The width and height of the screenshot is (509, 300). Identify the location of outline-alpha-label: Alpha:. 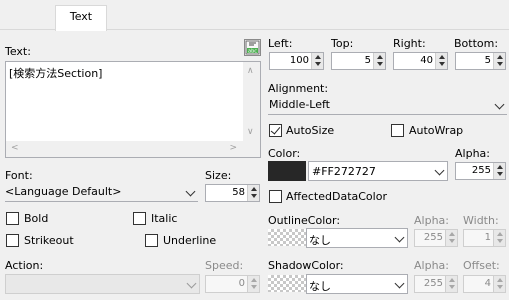
(431, 220).